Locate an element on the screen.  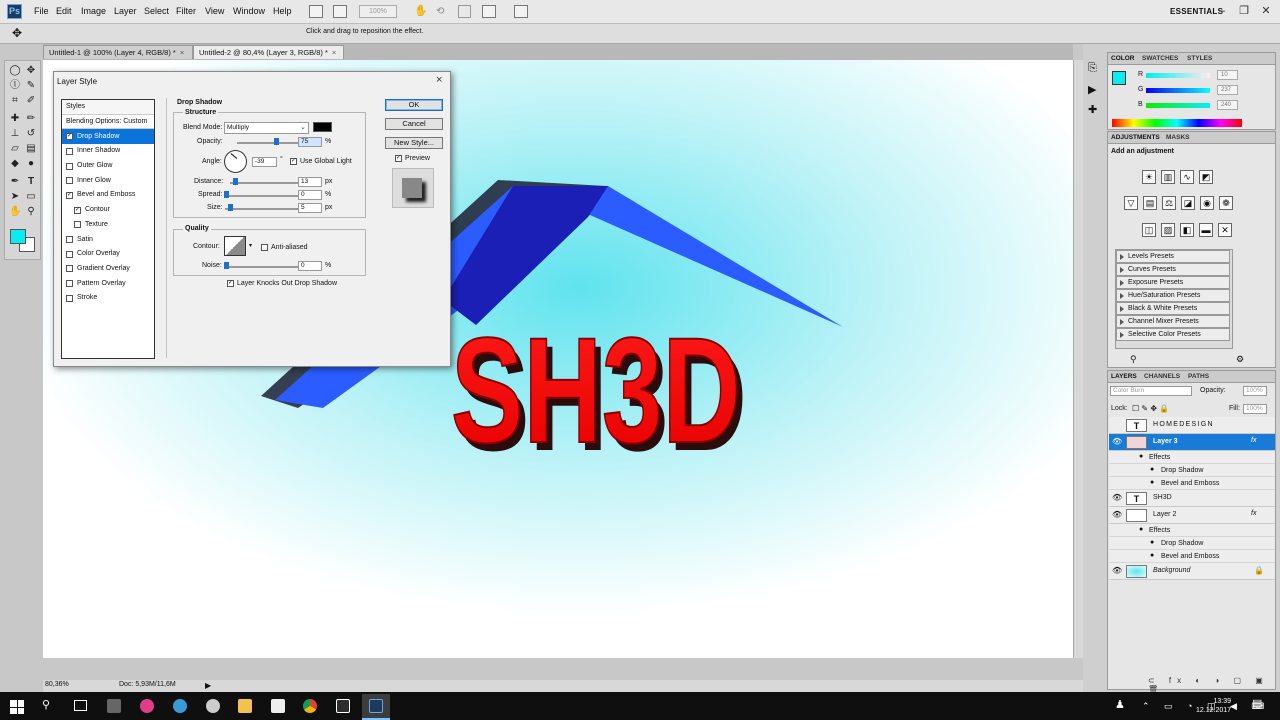
minimize-icon: – is located at coordinates (1222, 11).